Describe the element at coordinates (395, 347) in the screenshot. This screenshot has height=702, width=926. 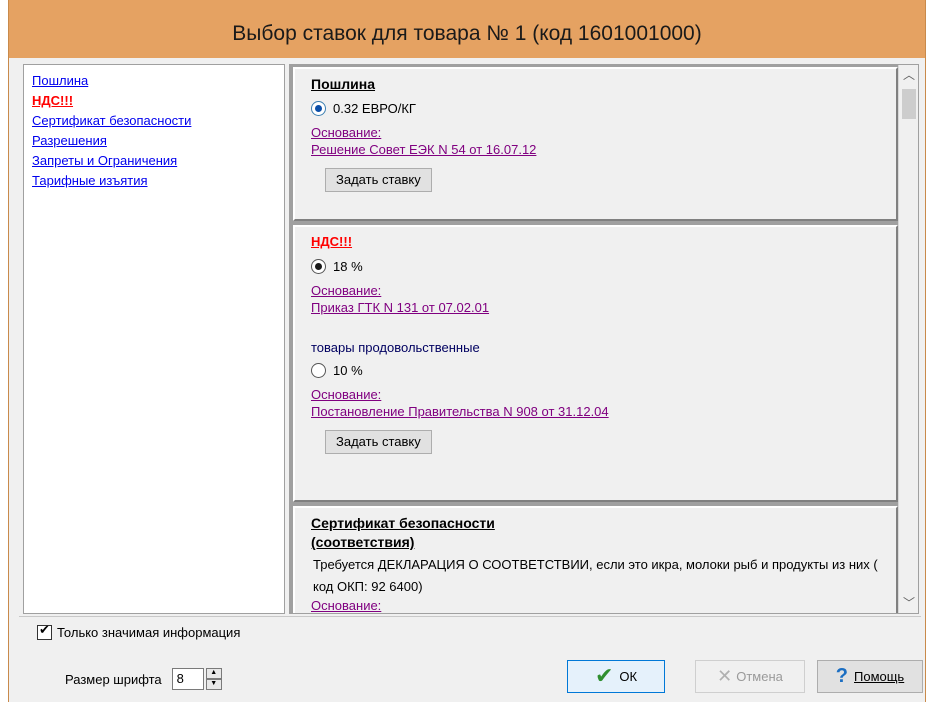
I see `vat-group-label: товары продовольственные` at that location.